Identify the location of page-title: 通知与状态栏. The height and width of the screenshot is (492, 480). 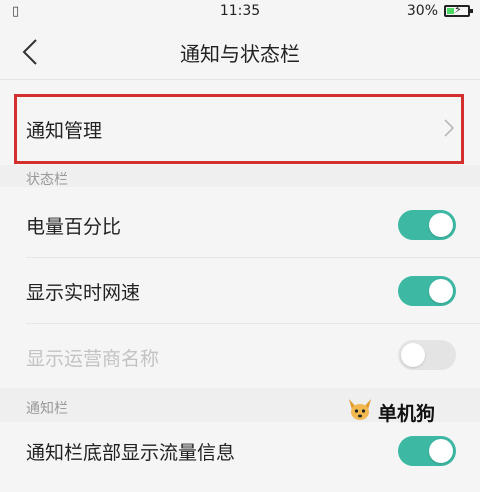
(240, 54).